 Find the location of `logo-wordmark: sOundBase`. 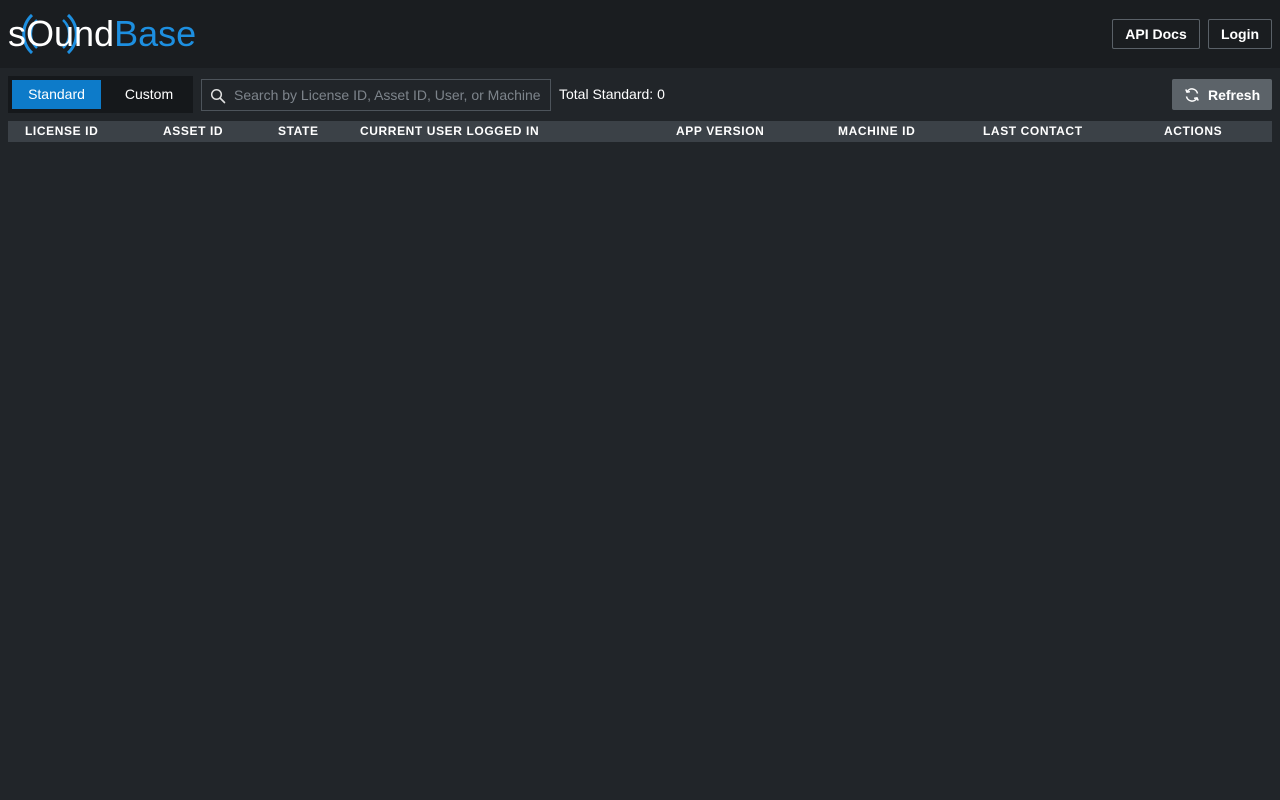

logo-wordmark: sOundBase is located at coordinates (102, 33).